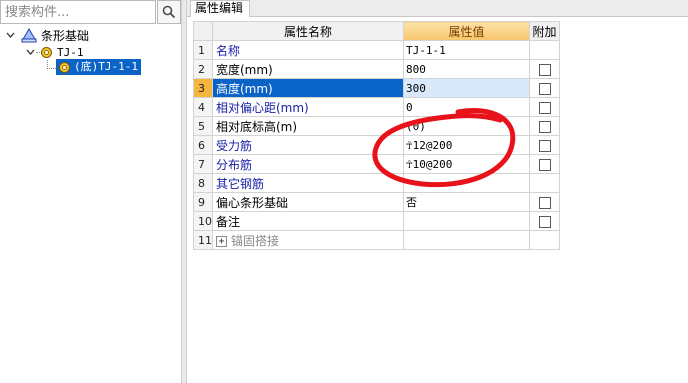 Image resolution: width=688 pixels, height=383 pixels. I want to click on table-row-selected: 3 高度(mm) 300, so click(376, 88).